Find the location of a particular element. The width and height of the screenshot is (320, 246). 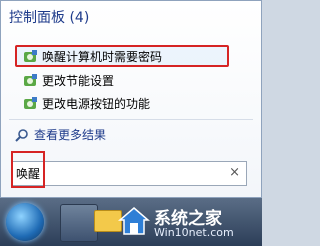

result-change-power-saving: 更改节能设置 is located at coordinates (68, 80).